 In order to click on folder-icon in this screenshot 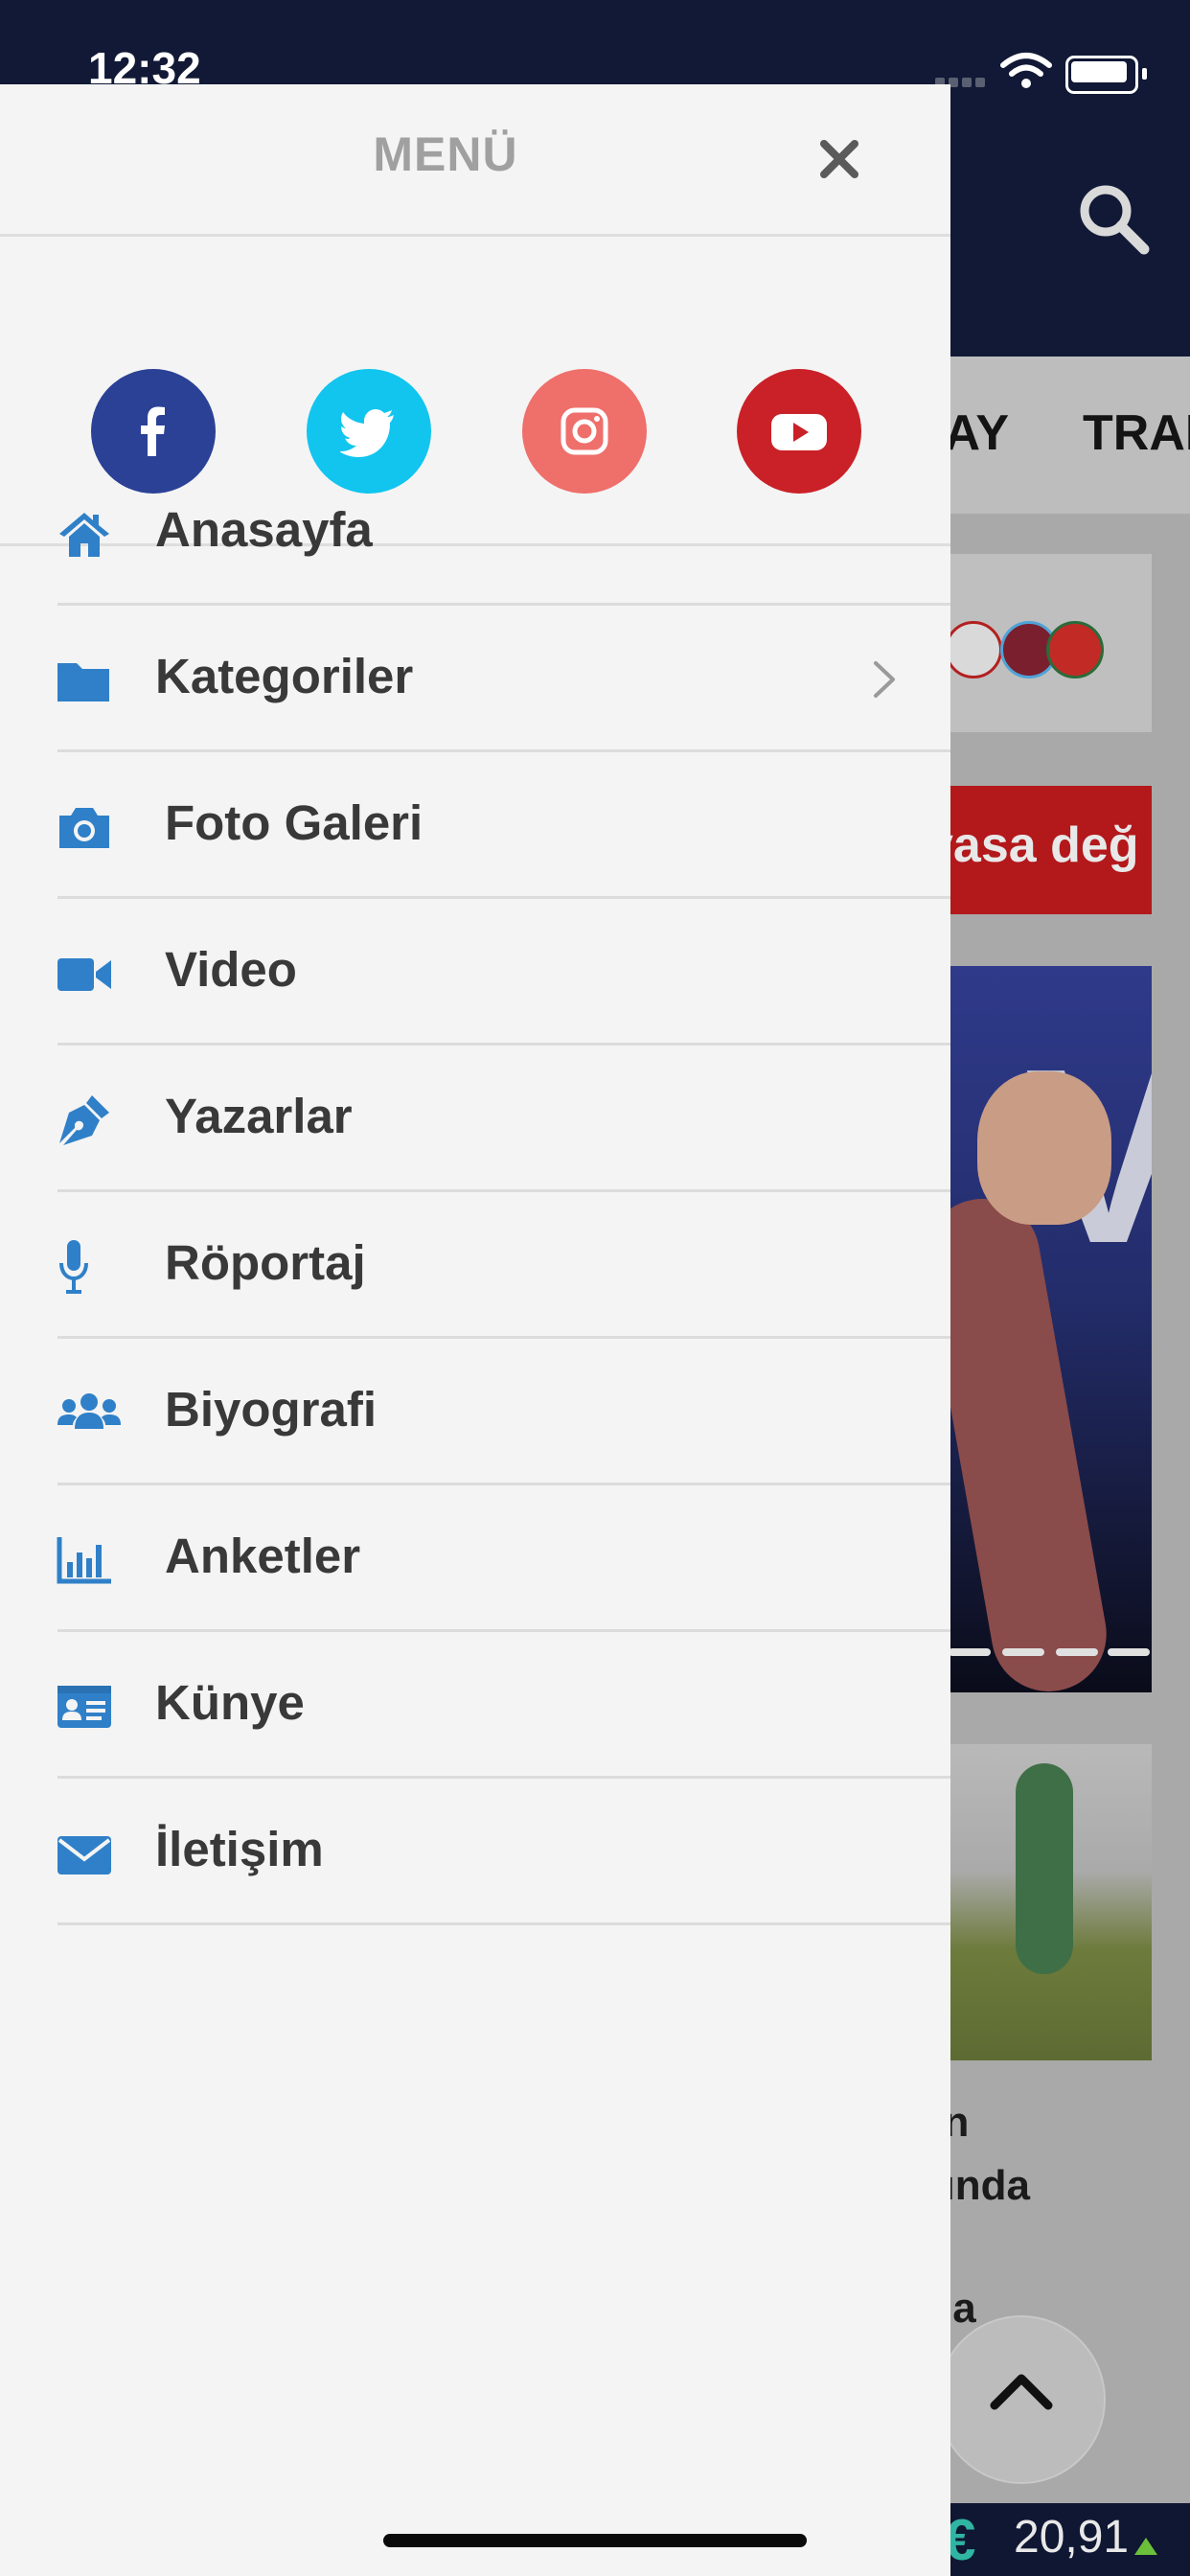, I will do `click(83, 682)`.